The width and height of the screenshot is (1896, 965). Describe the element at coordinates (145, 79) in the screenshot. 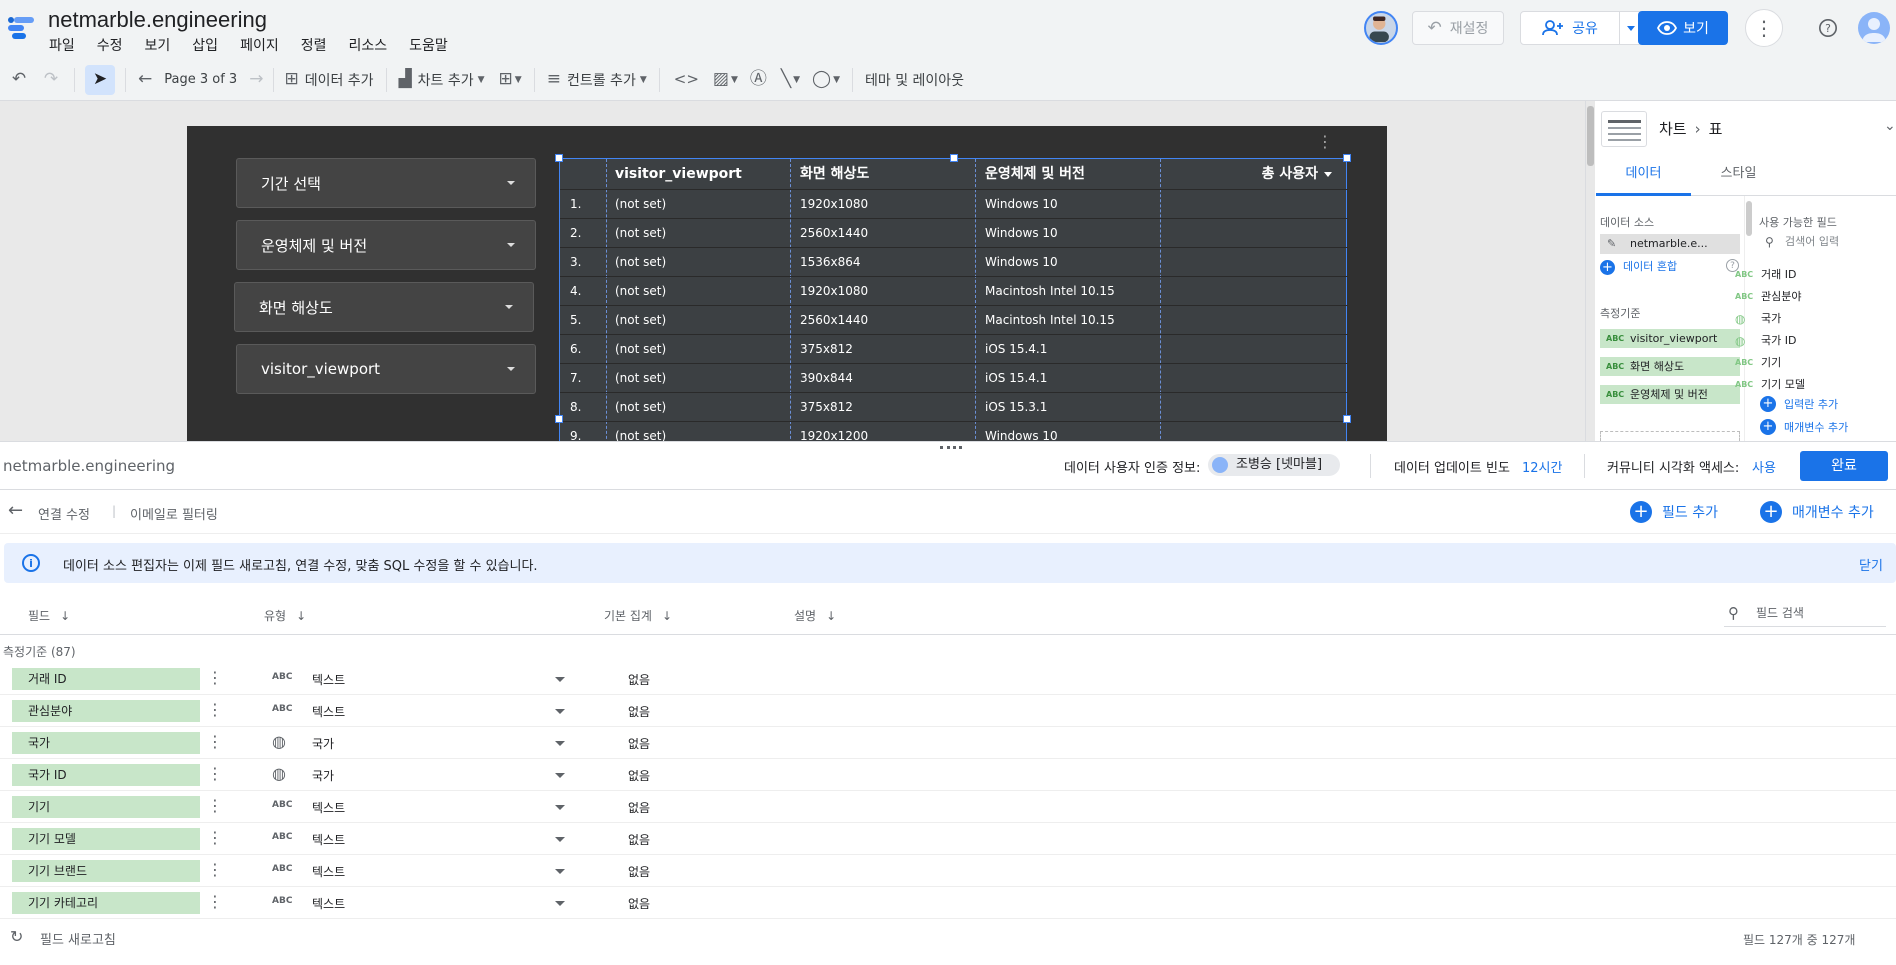

I see `prev-page-icon: ←` at that location.